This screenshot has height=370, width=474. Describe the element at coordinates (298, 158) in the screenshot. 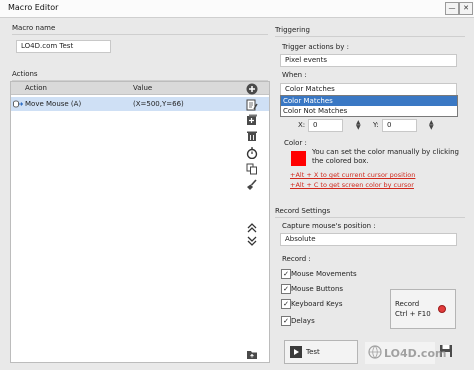

I see `color-swatch` at that location.